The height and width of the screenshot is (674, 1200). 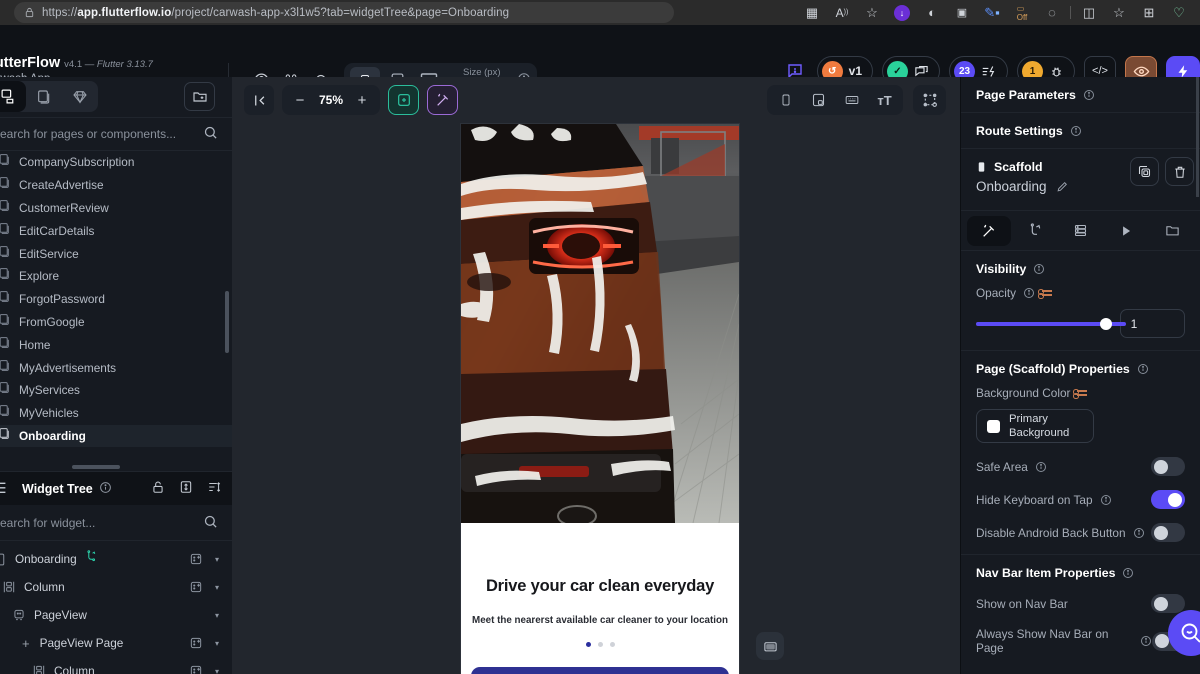 What do you see at coordinates (362, 100) in the screenshot?
I see `zoom-in-button: +` at bounding box center [362, 100].